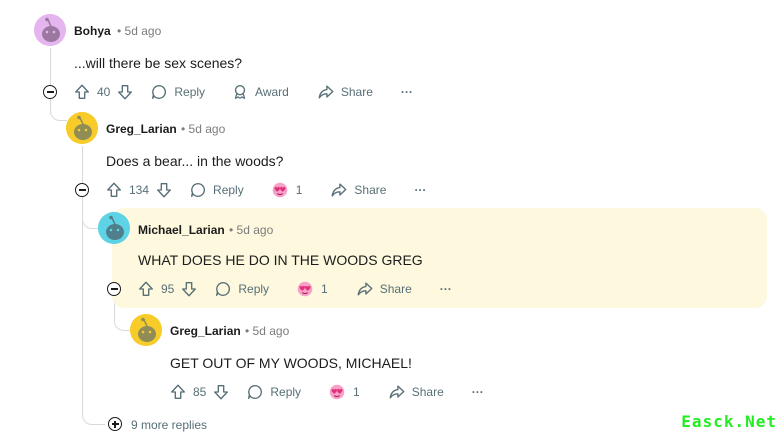 The image size is (783, 435). I want to click on more-replies-link: 9 more replies, so click(169, 425).